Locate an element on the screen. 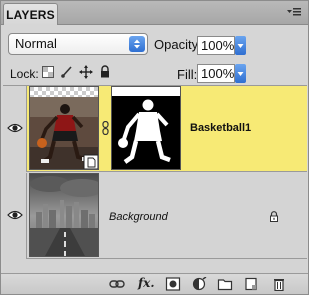 This screenshot has width=320, height=295. player-mask-image is located at coordinates (146, 128).